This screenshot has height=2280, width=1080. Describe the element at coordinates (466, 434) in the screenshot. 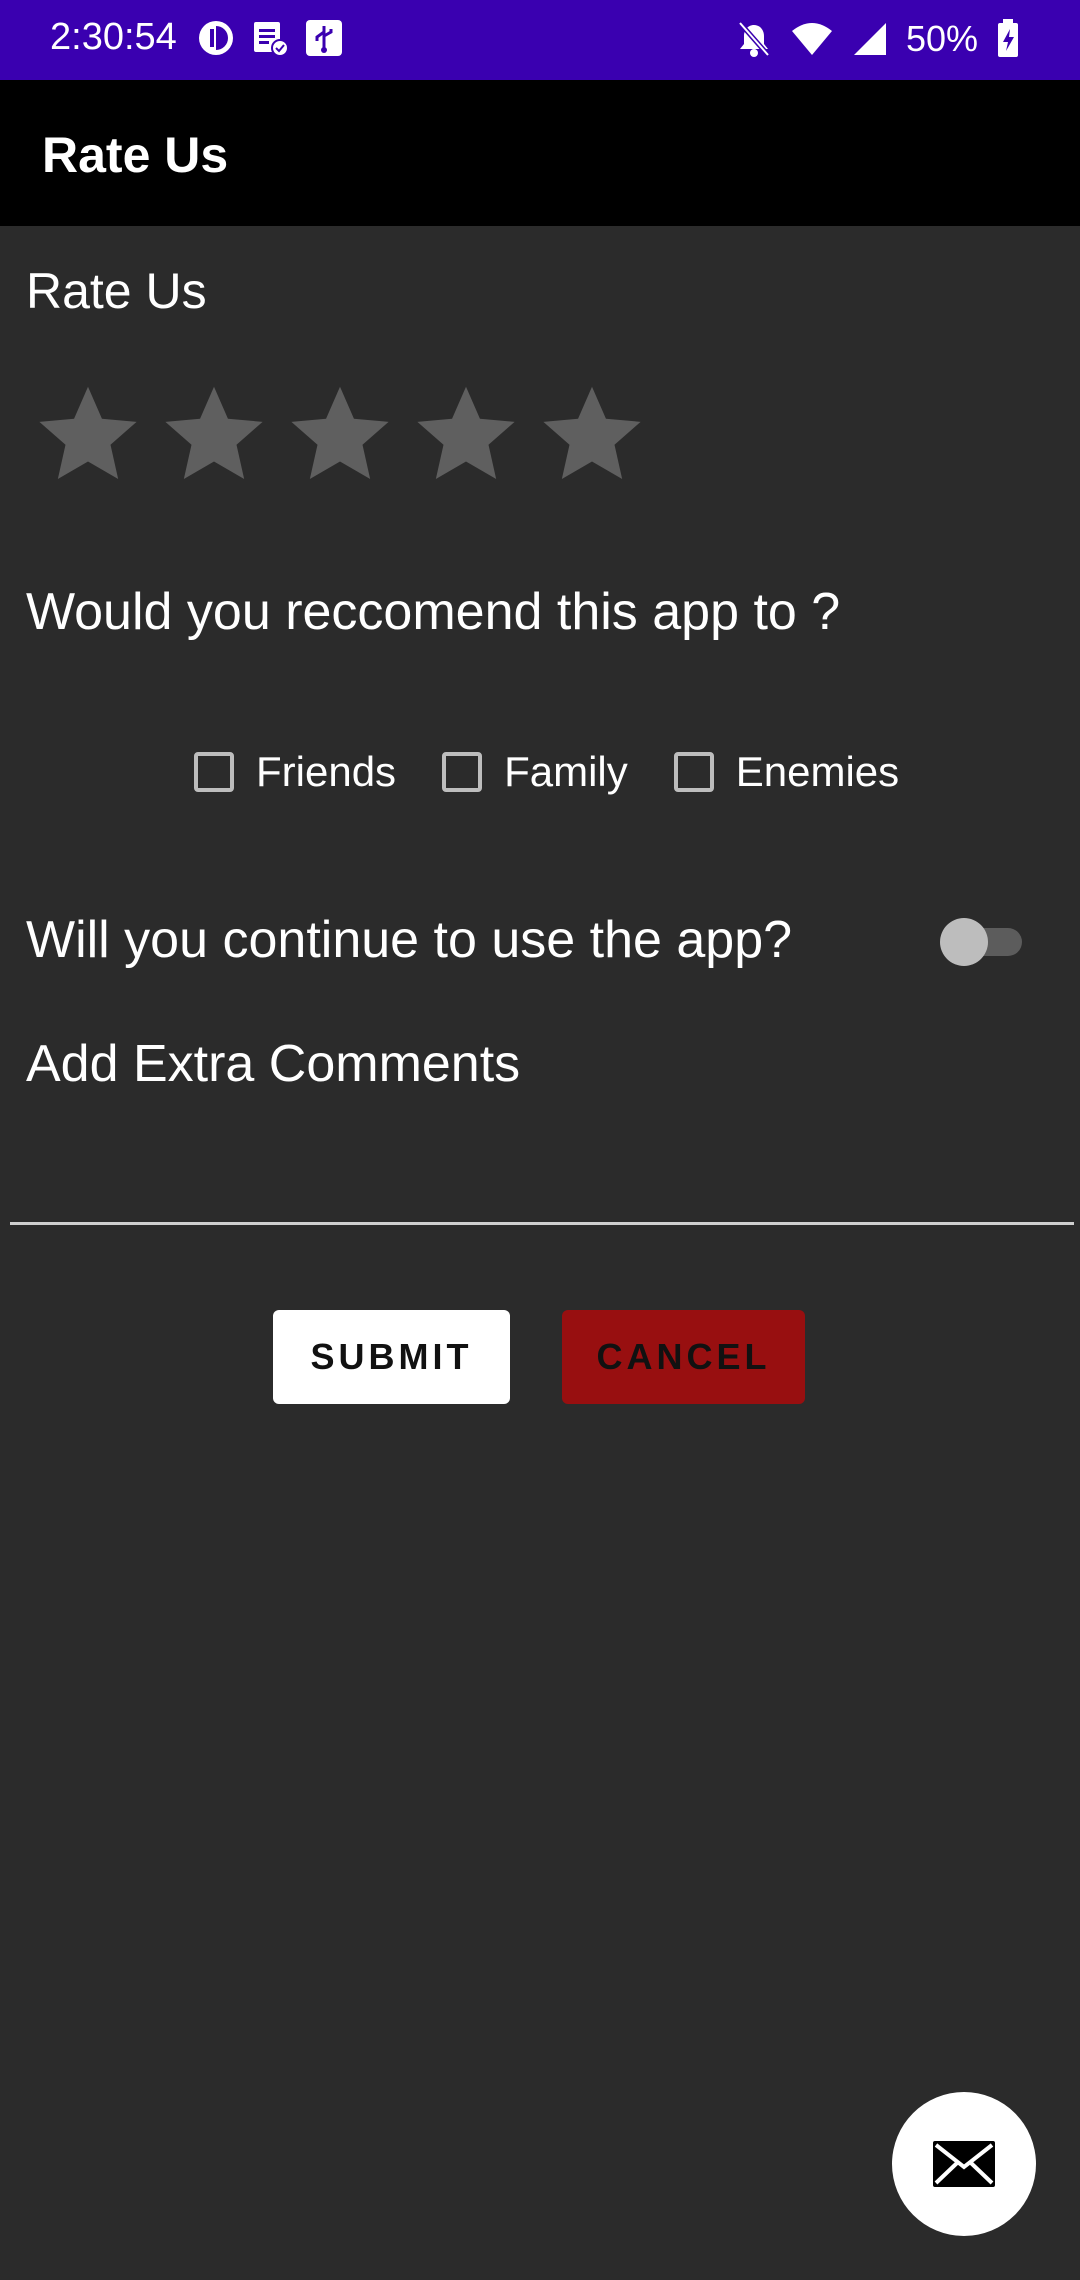

I see `star-4-icon` at that location.